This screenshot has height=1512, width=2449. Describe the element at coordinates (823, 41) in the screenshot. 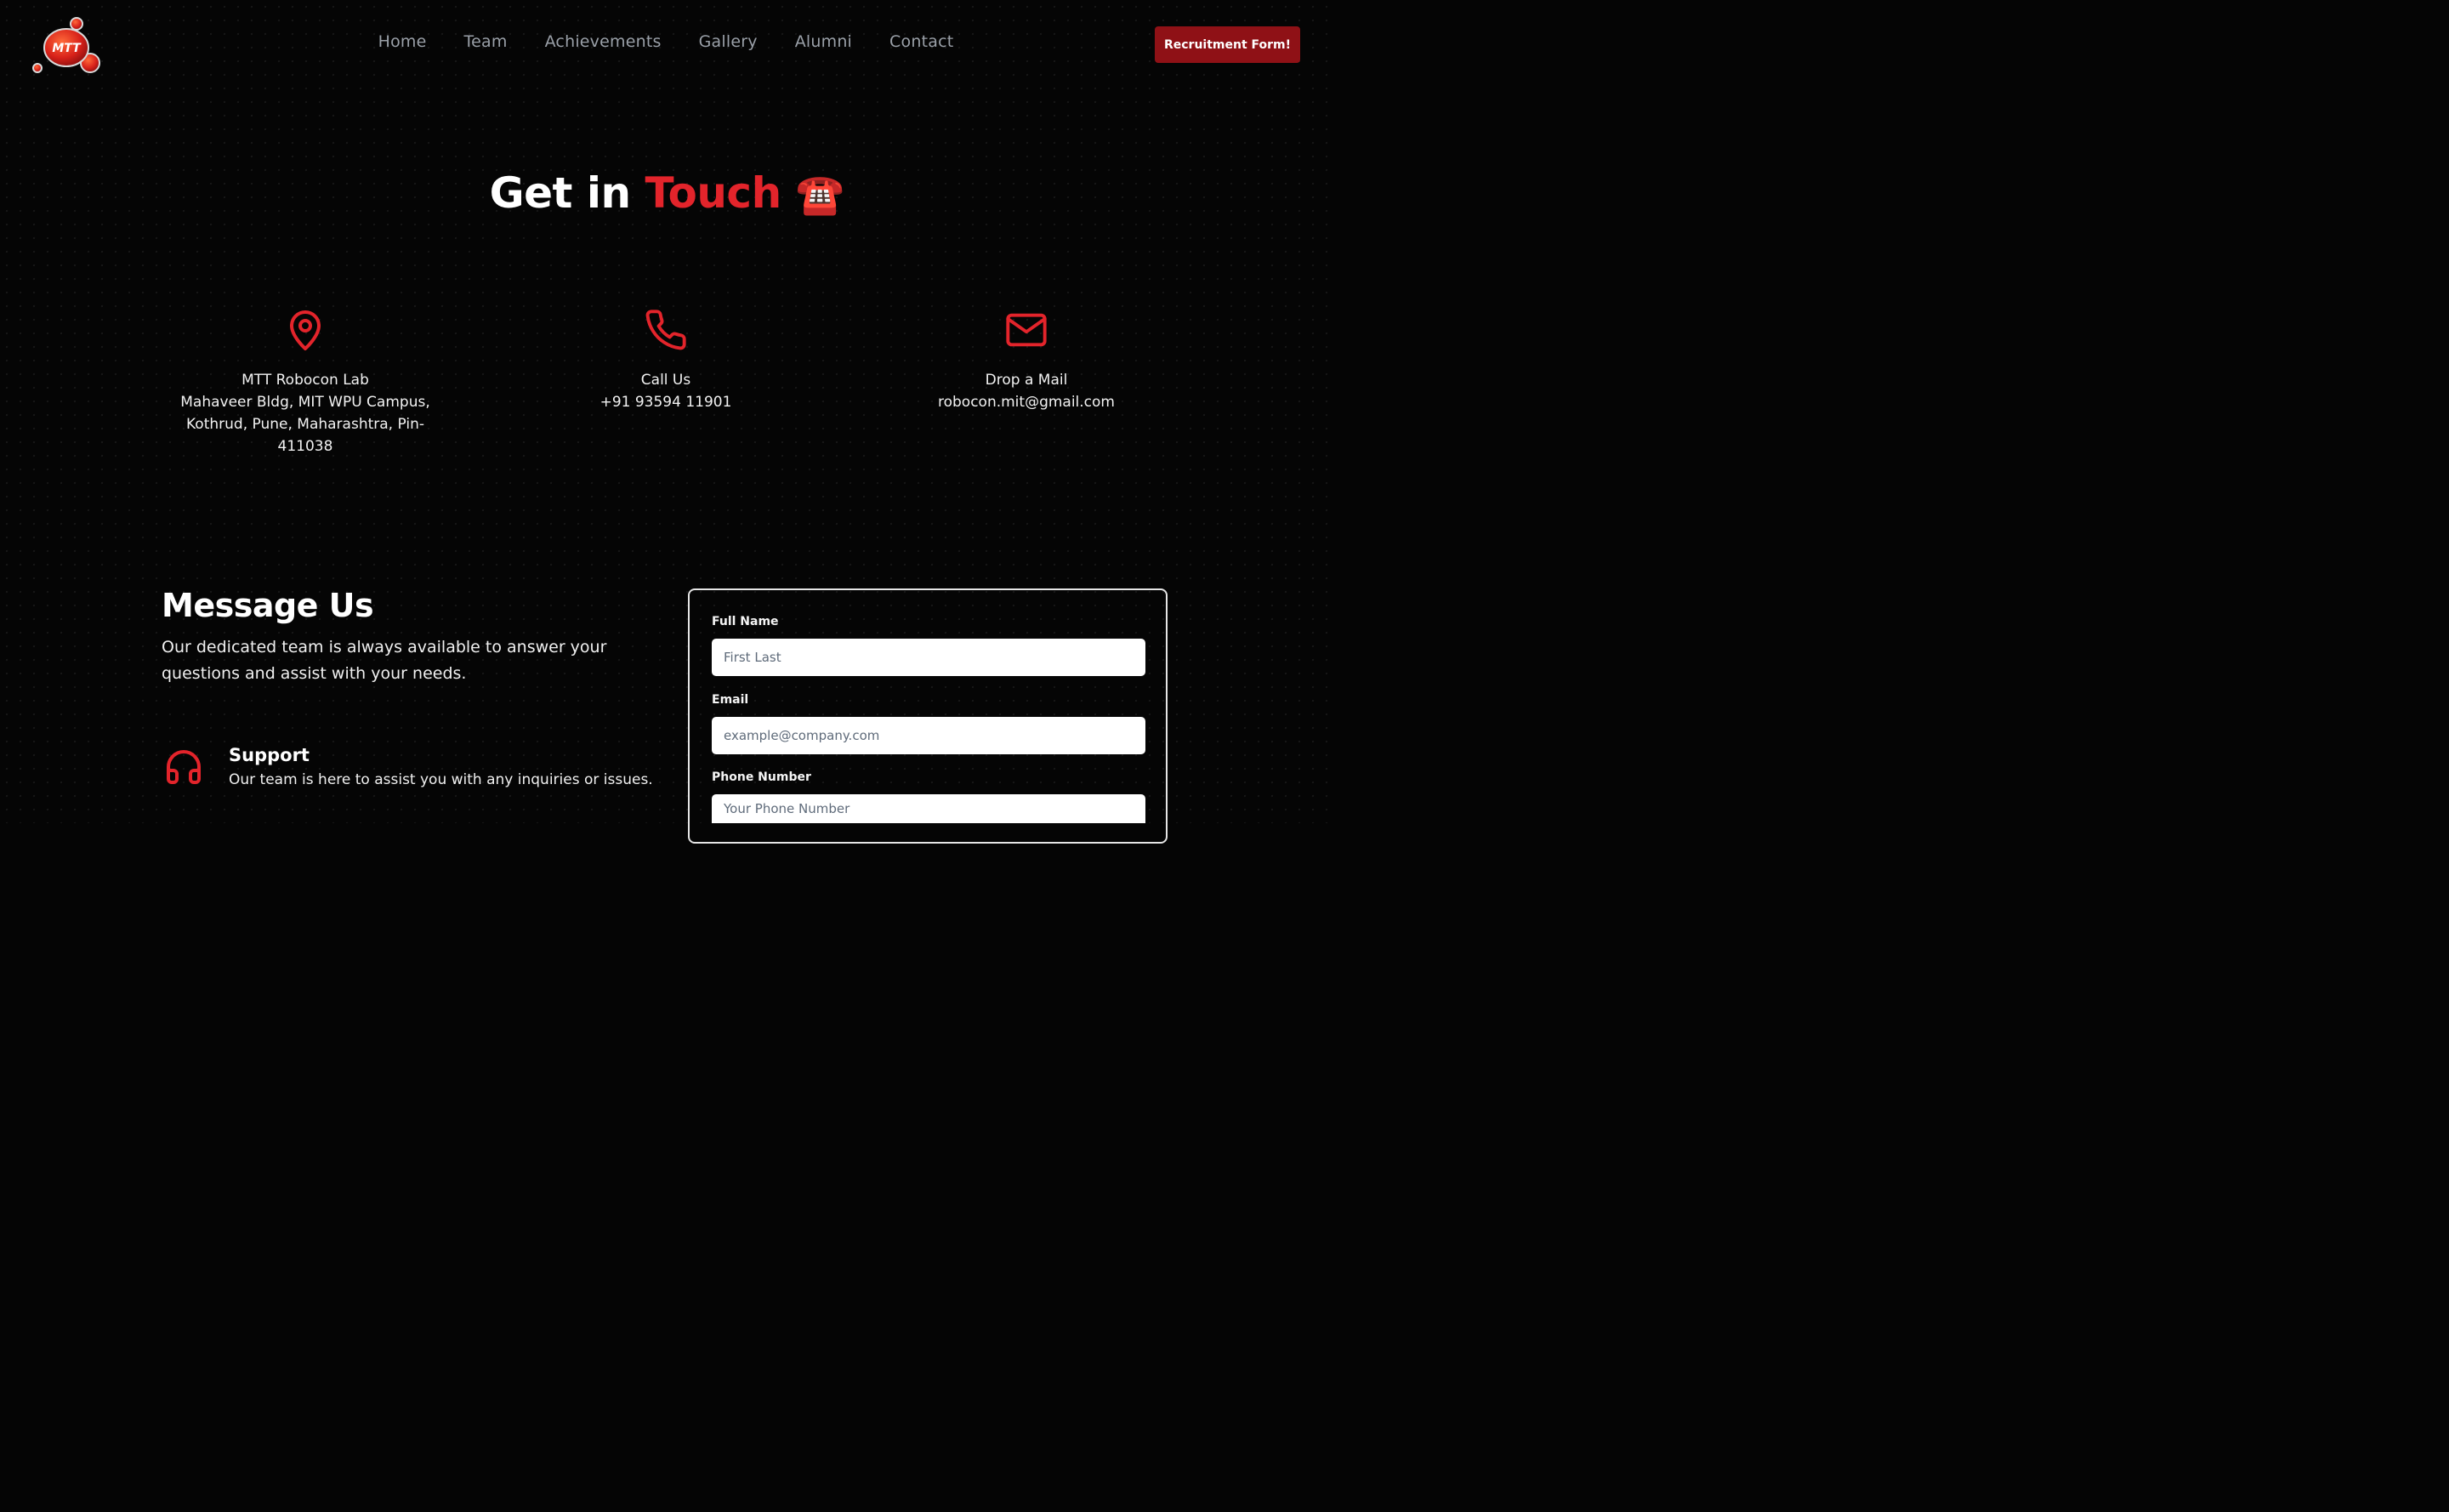

I see `nav-alumni: Alumni` at that location.